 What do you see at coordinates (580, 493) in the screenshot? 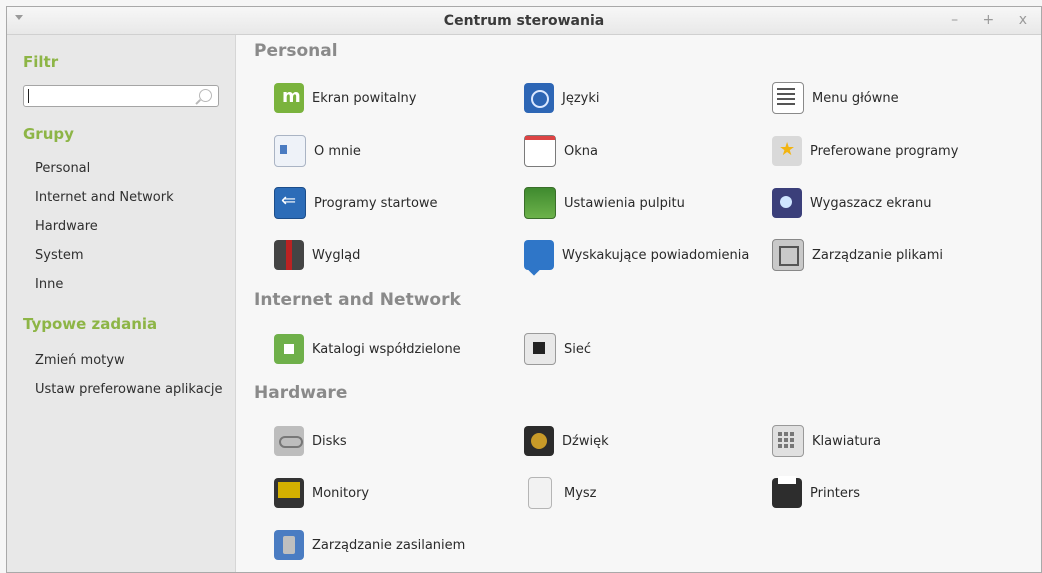
I see `item-label: Mysz` at bounding box center [580, 493].